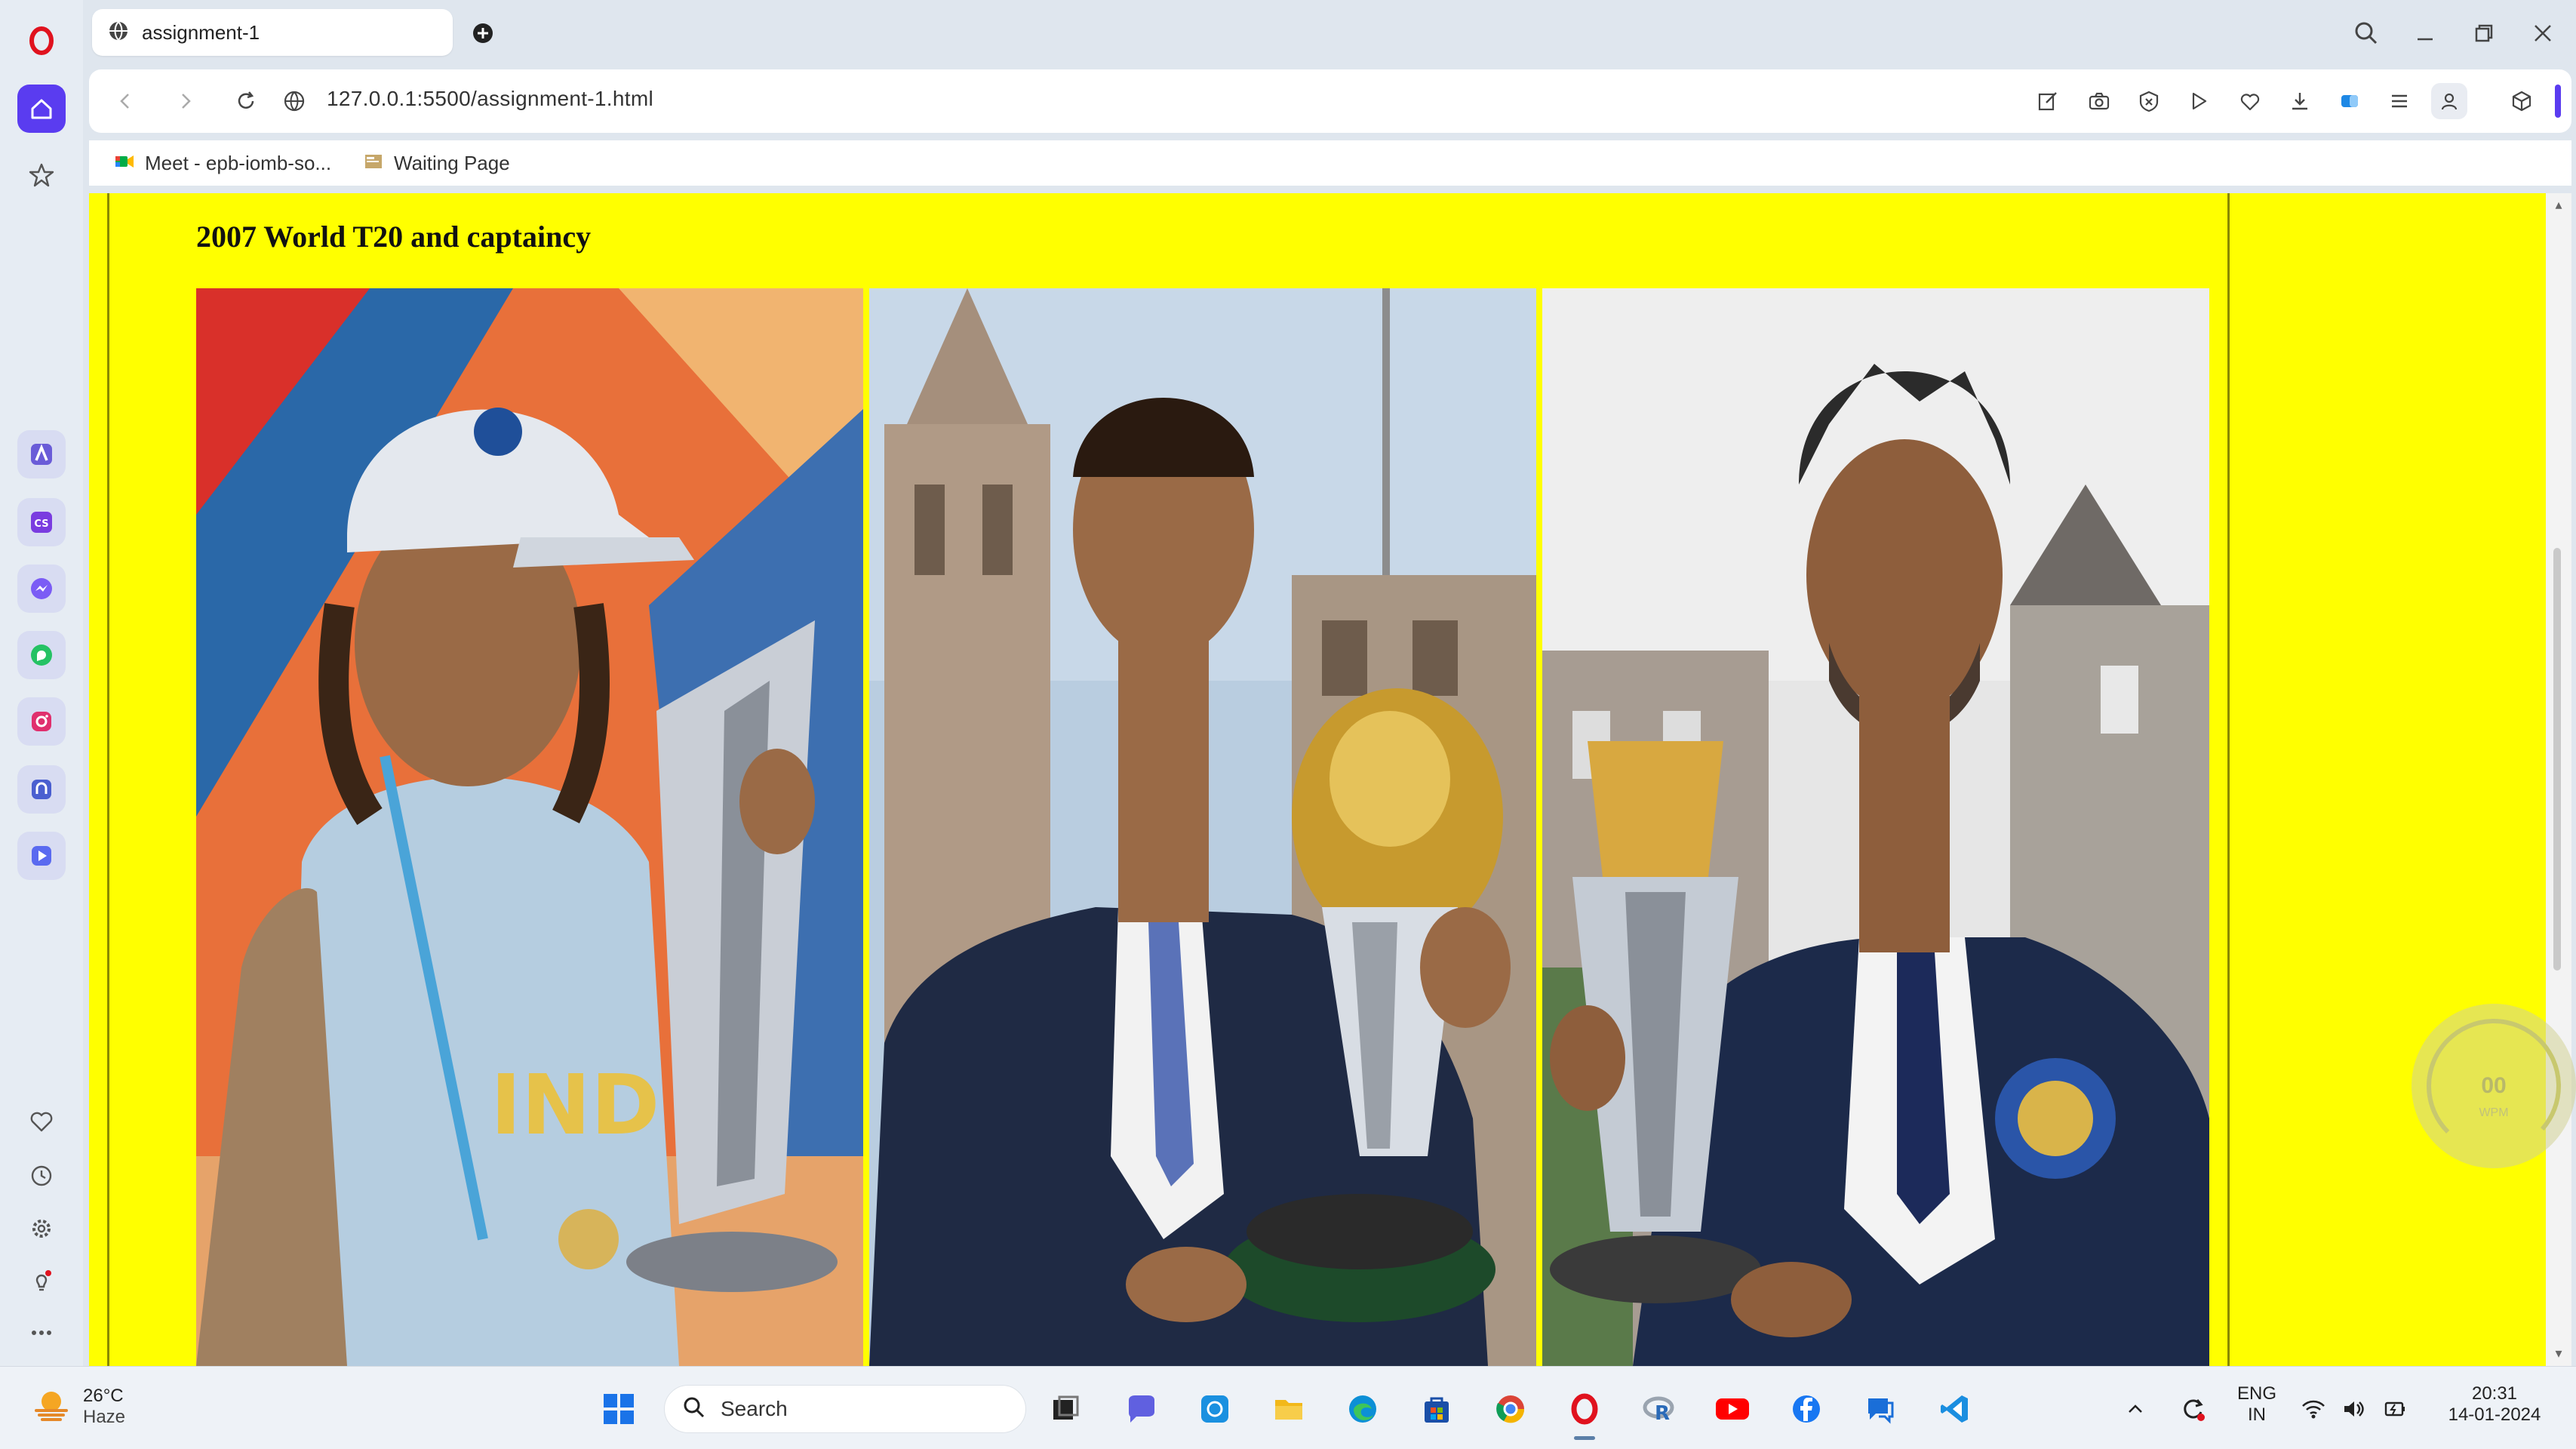 This screenshot has height=1449, width=2576. Describe the element at coordinates (1880, 1409) in the screenshot. I see `chat-app-icon` at that location.